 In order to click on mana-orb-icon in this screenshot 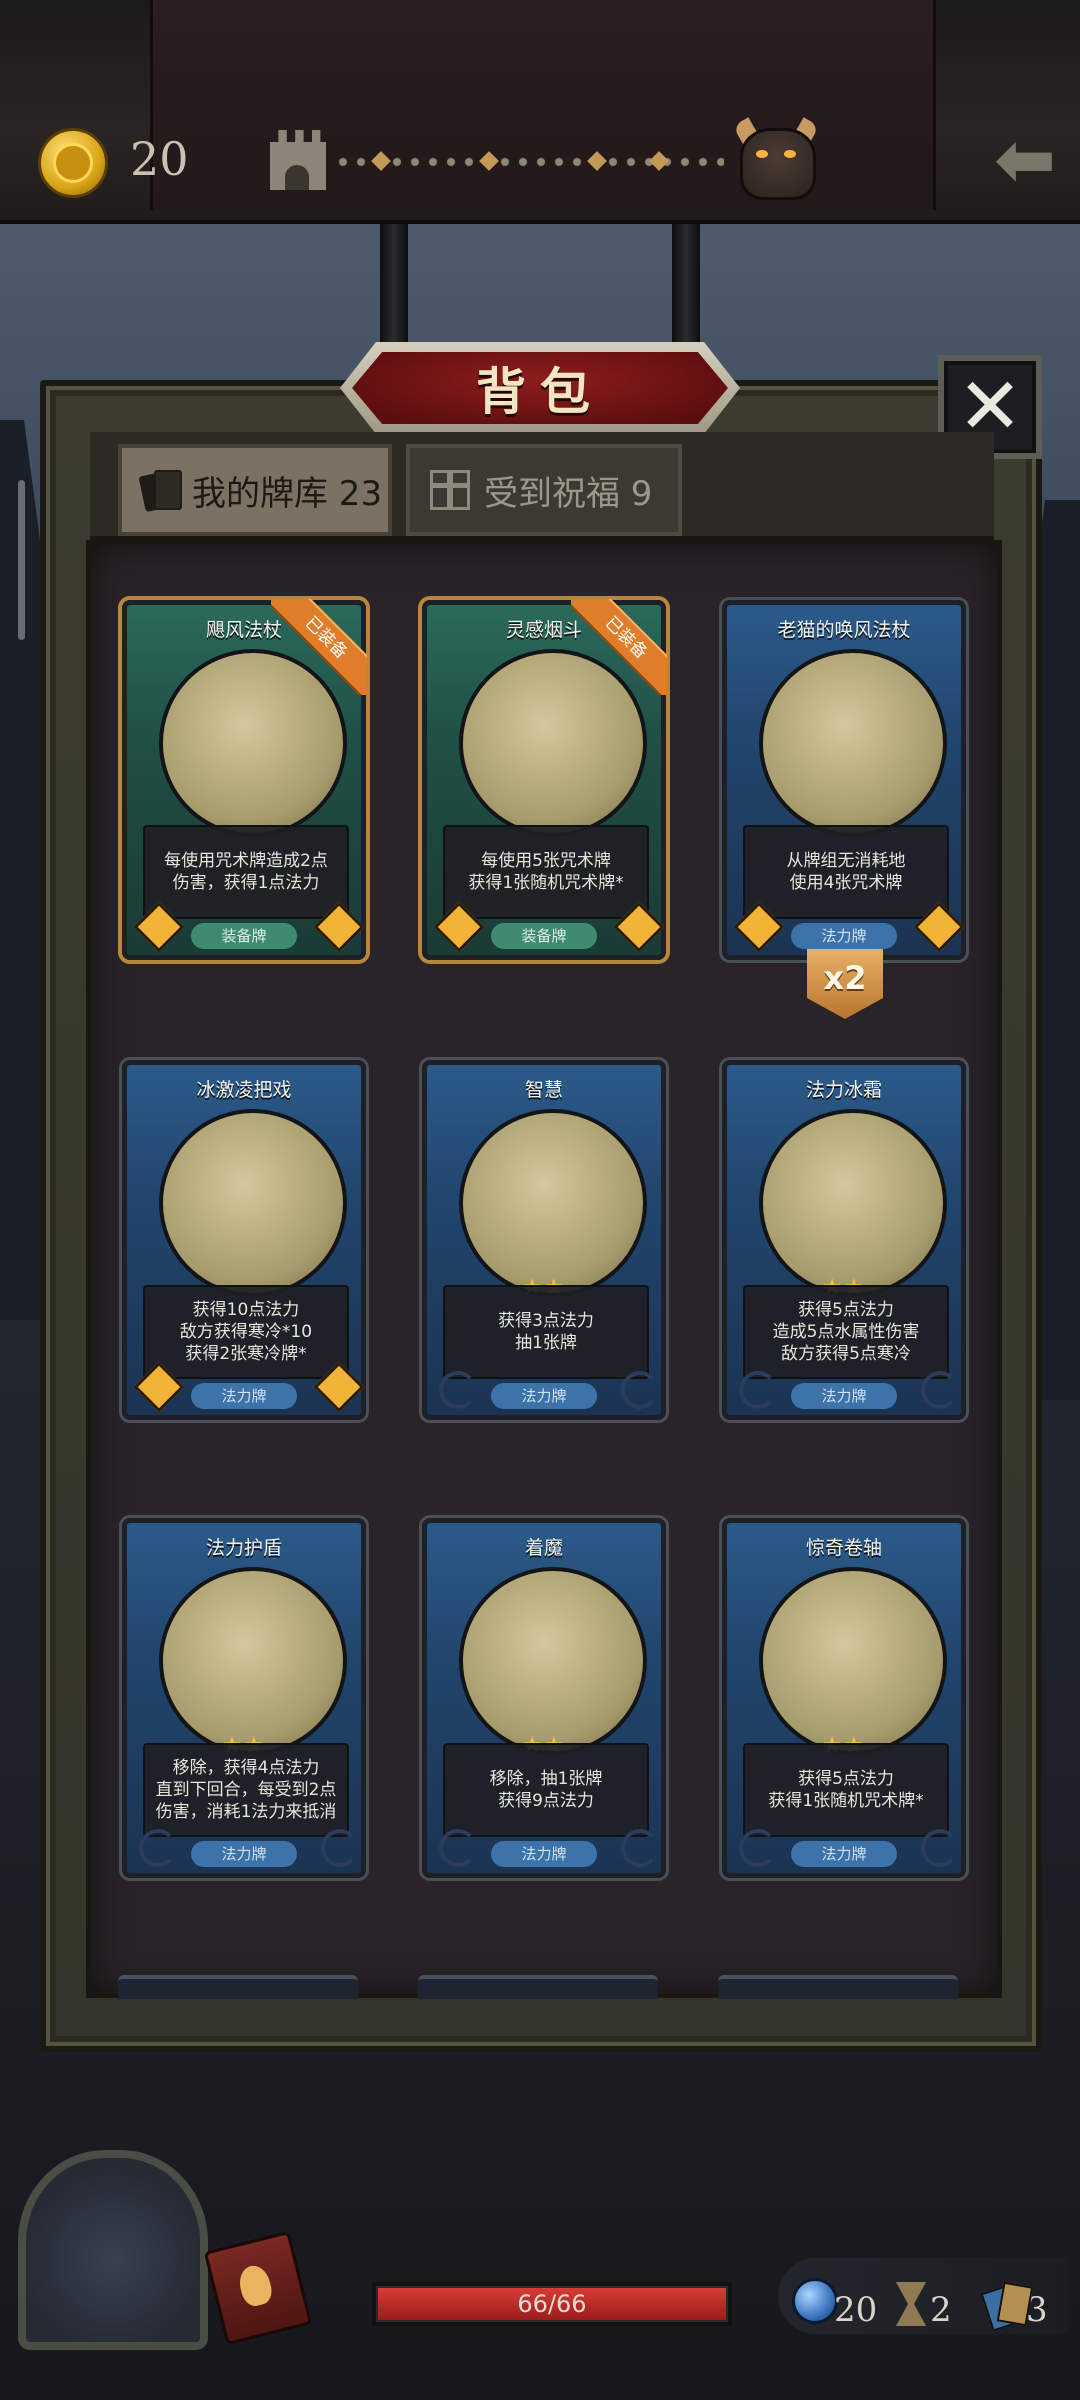, I will do `click(815, 2301)`.